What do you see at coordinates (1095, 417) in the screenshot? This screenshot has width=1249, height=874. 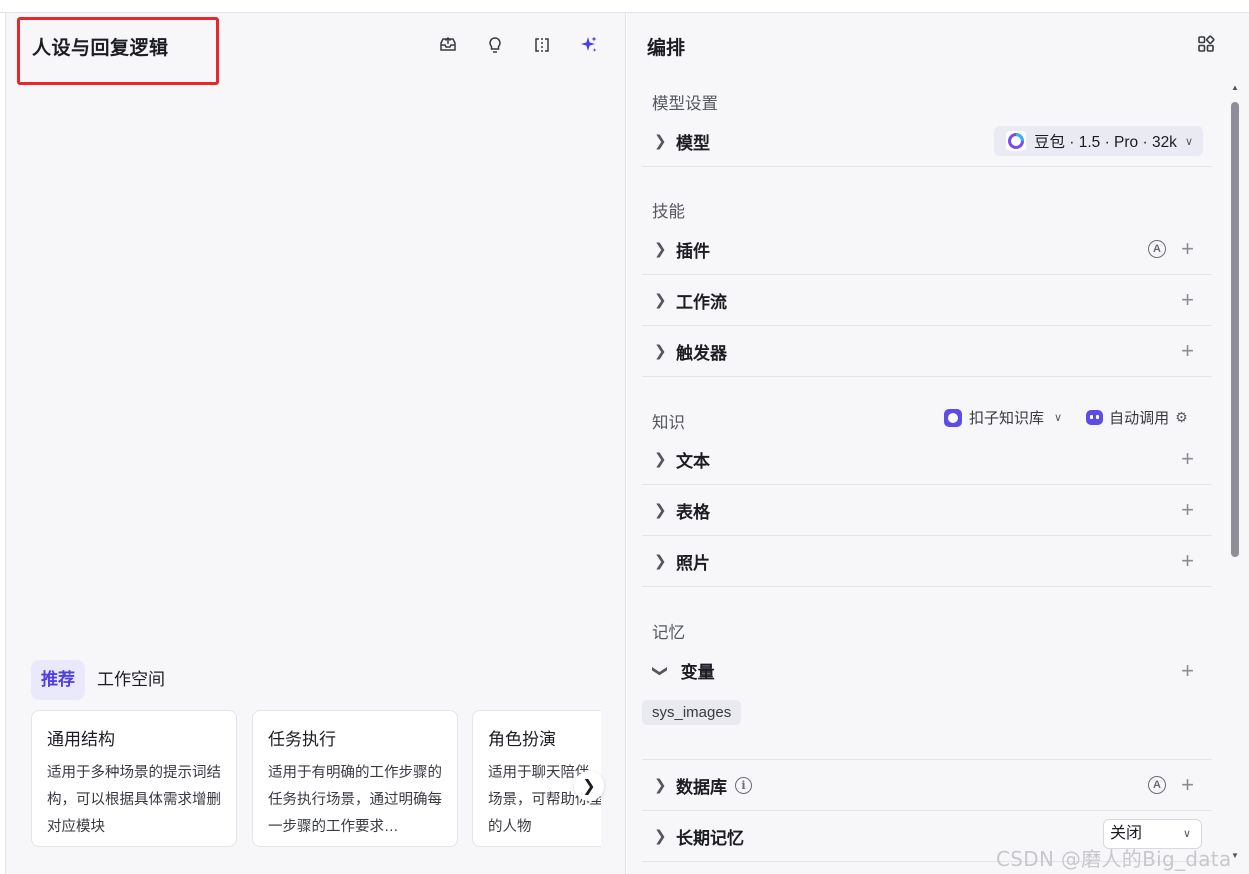 I see `auto-call-icon` at bounding box center [1095, 417].